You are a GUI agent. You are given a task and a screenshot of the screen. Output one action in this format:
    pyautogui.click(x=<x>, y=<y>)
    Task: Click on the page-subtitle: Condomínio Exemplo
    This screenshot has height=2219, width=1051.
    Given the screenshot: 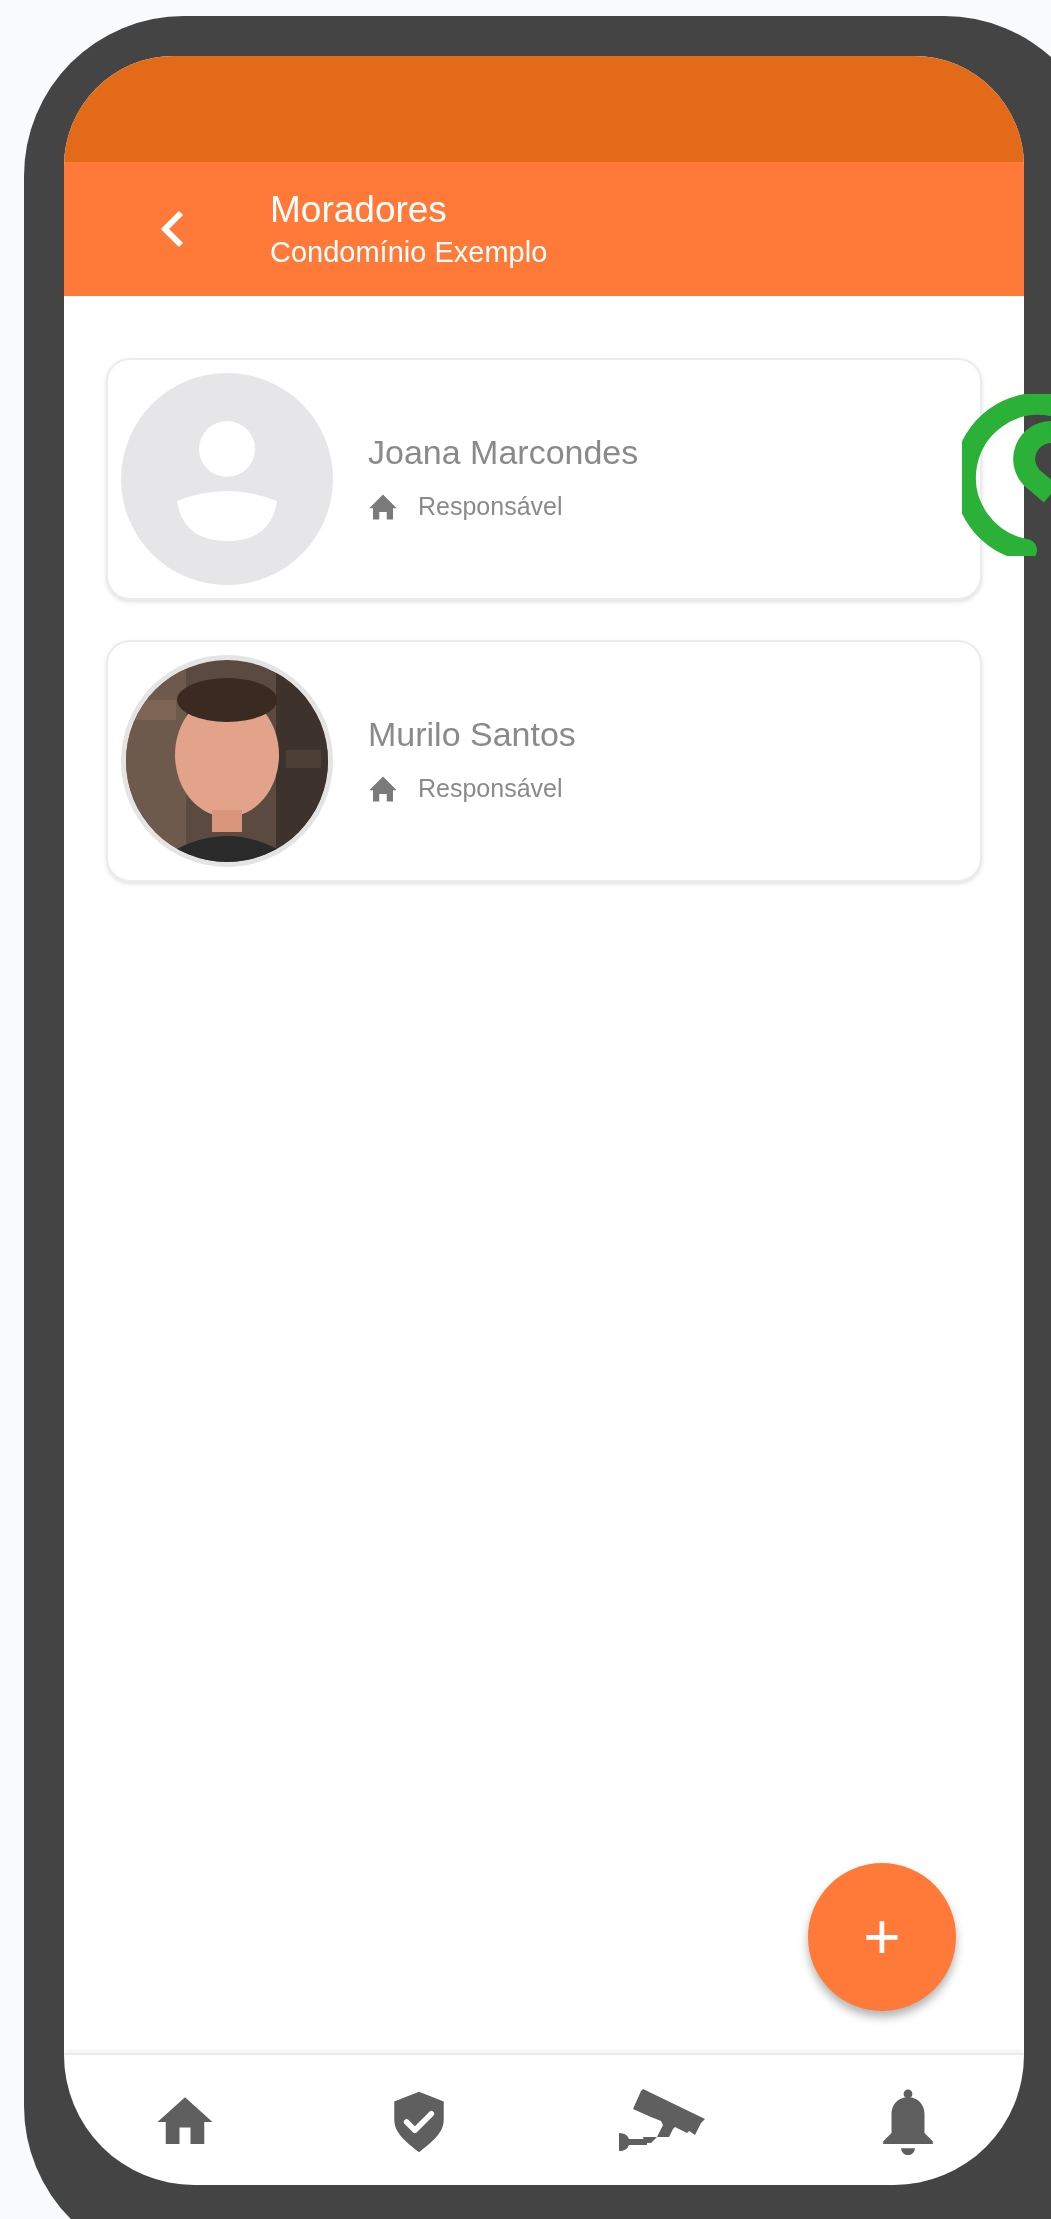 What is the action you would take?
    pyautogui.click(x=409, y=252)
    